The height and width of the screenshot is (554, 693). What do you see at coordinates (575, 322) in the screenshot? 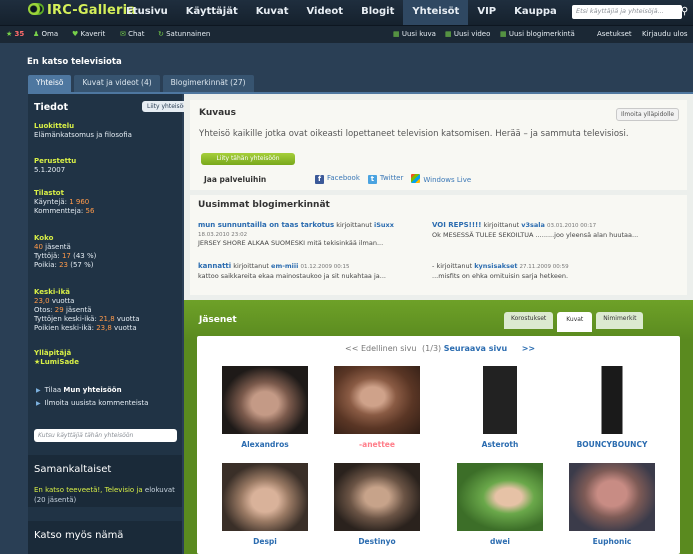
I see `tab-kuvat: Kuvat` at bounding box center [575, 322].